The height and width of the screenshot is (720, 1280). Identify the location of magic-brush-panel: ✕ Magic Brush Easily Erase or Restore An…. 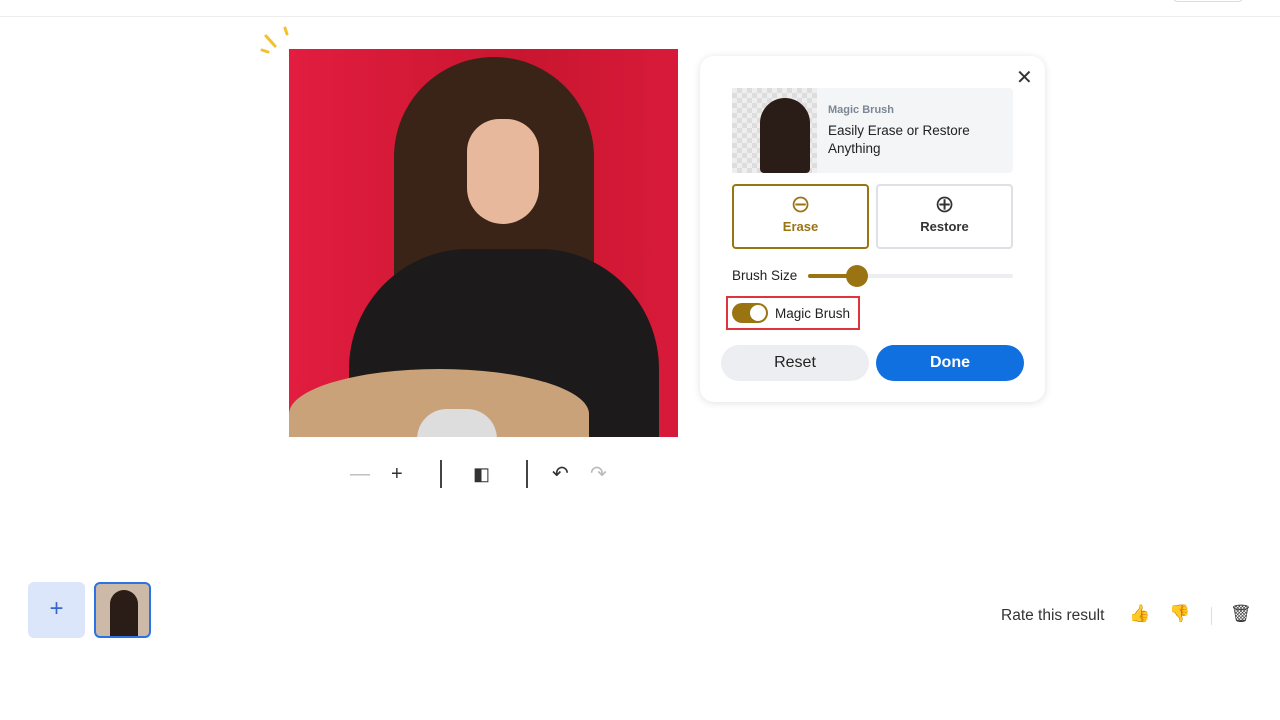
(872, 229).